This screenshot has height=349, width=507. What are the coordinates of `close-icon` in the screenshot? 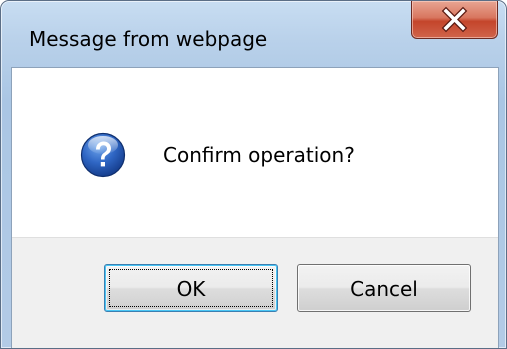 It's located at (454, 19).